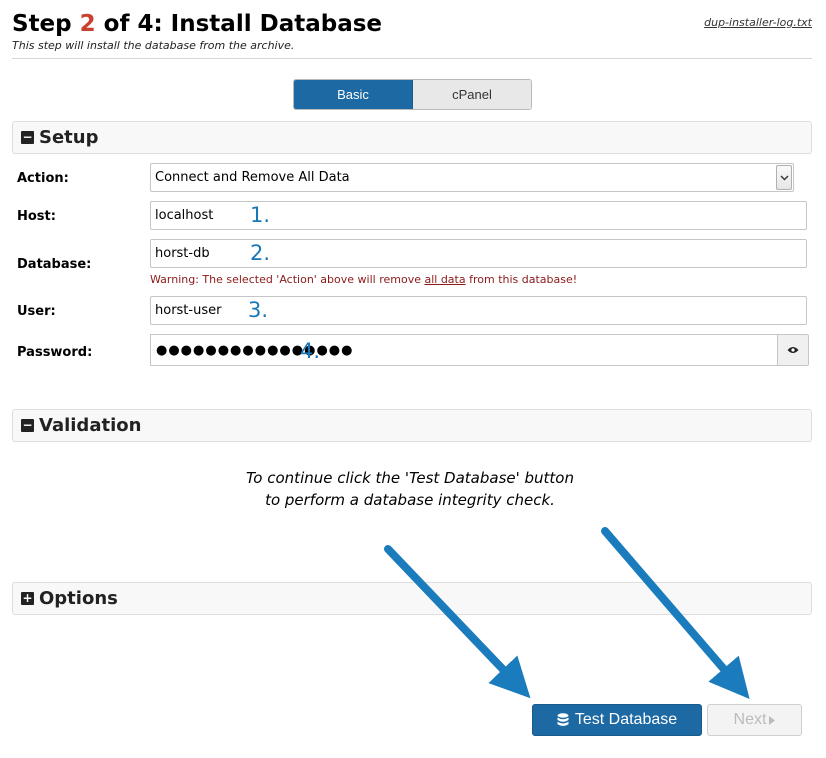 The width and height of the screenshot is (826, 758). Describe the element at coordinates (567, 613) in the screenshot. I see `annotation-arrows` at that location.